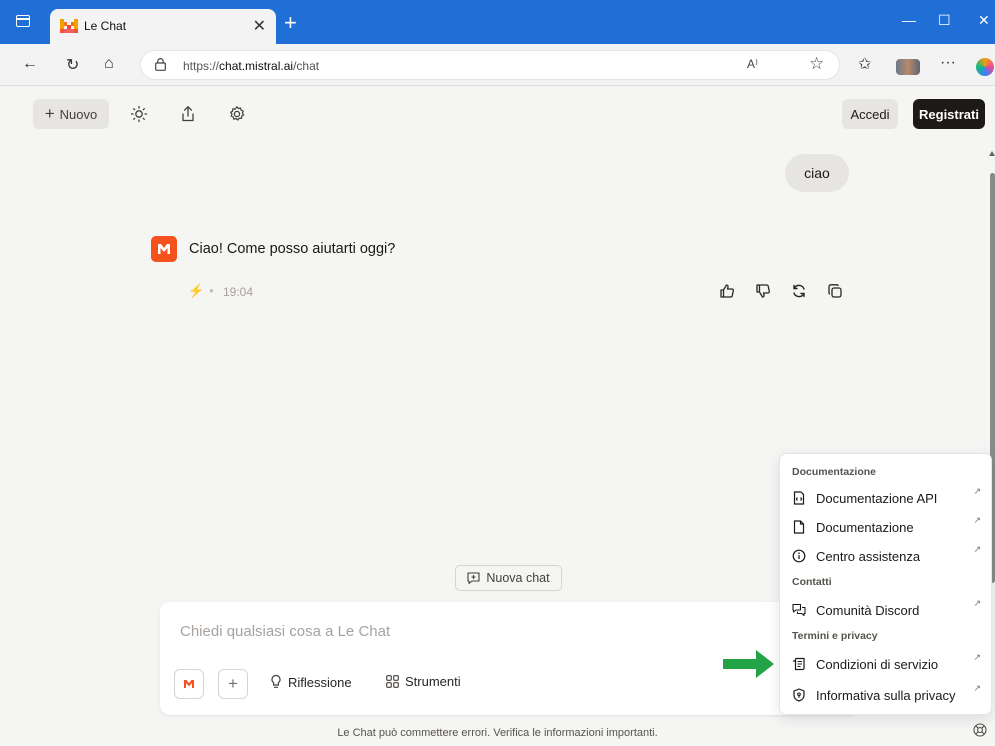 The width and height of the screenshot is (995, 746). I want to click on home-icon: ⌂, so click(109, 64).